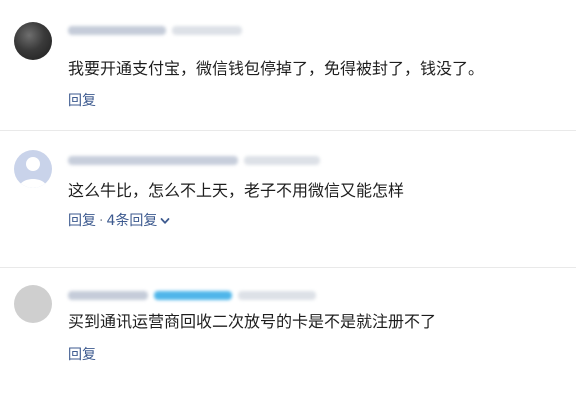  I want to click on chevron-down-icon, so click(165, 221).